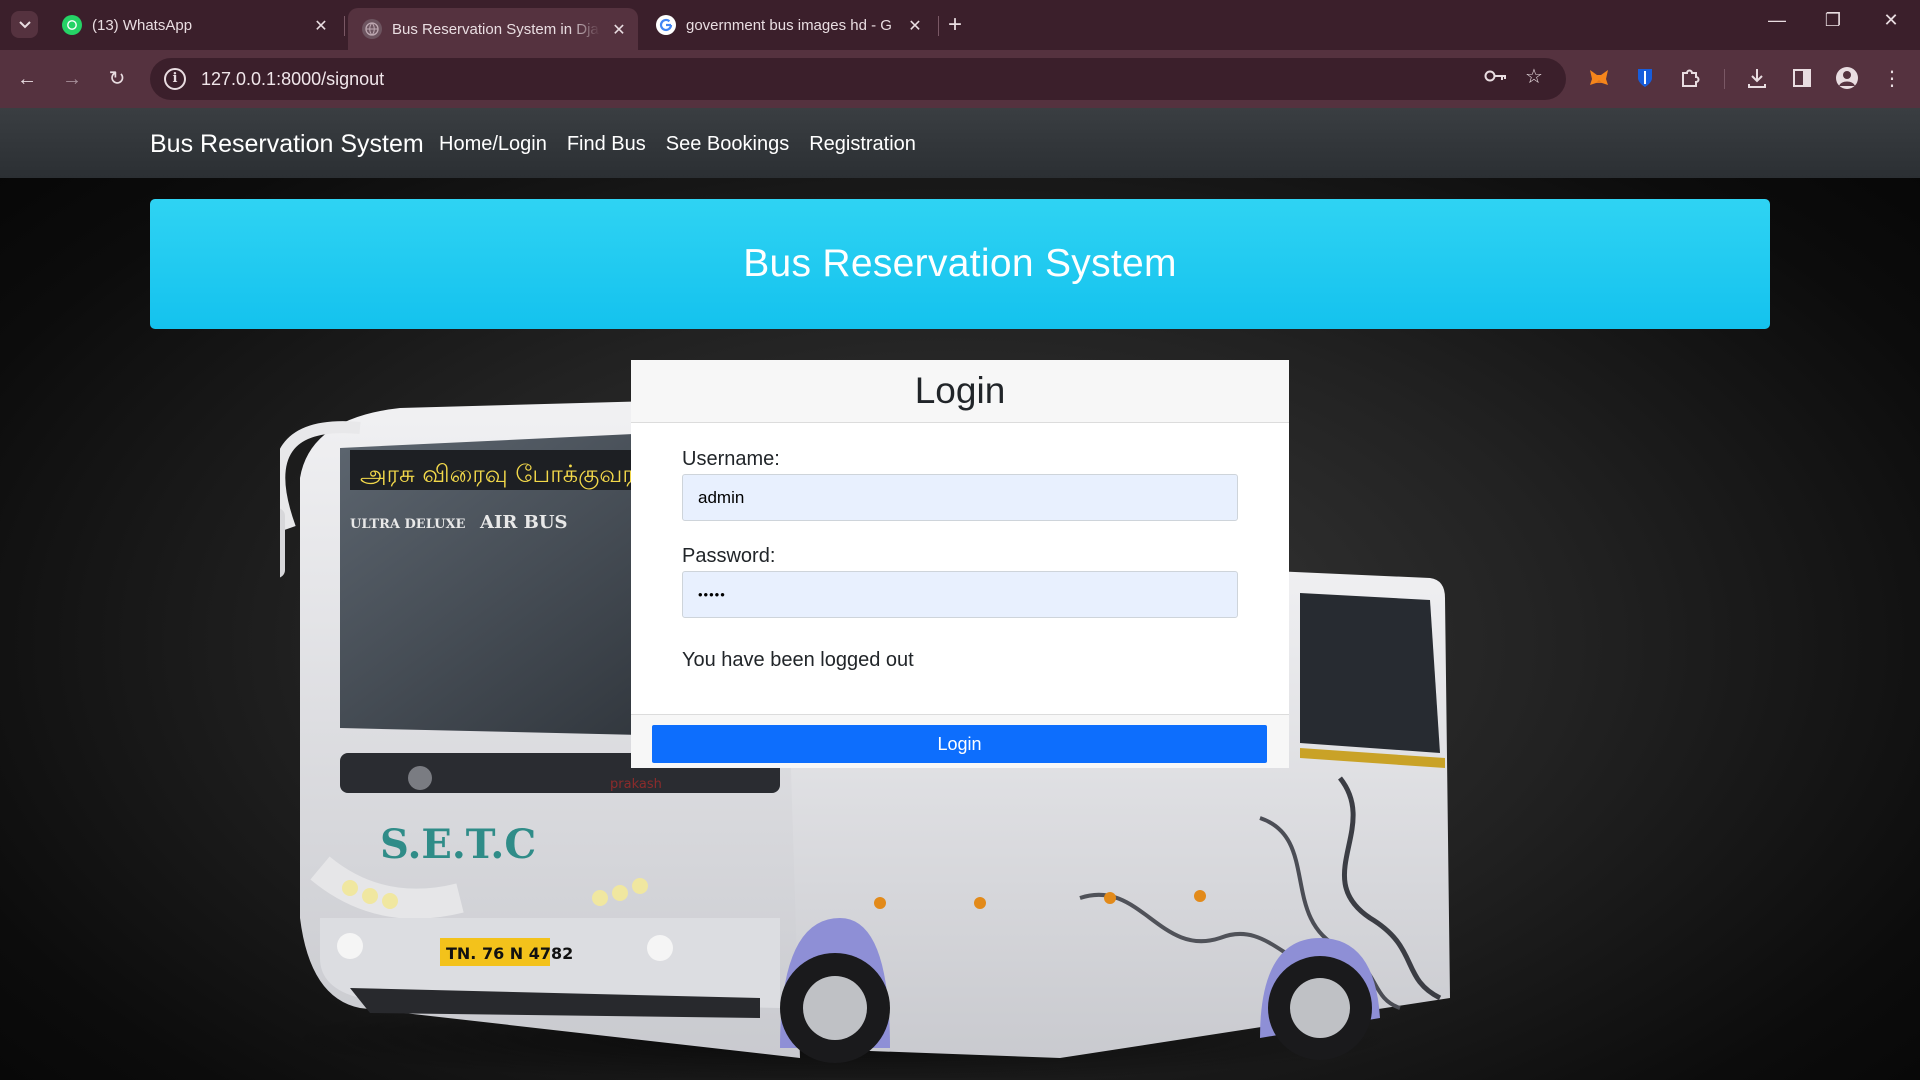  Describe the element at coordinates (1892, 78) in the screenshot. I see `menu-kebab-icon: ⋮` at that location.